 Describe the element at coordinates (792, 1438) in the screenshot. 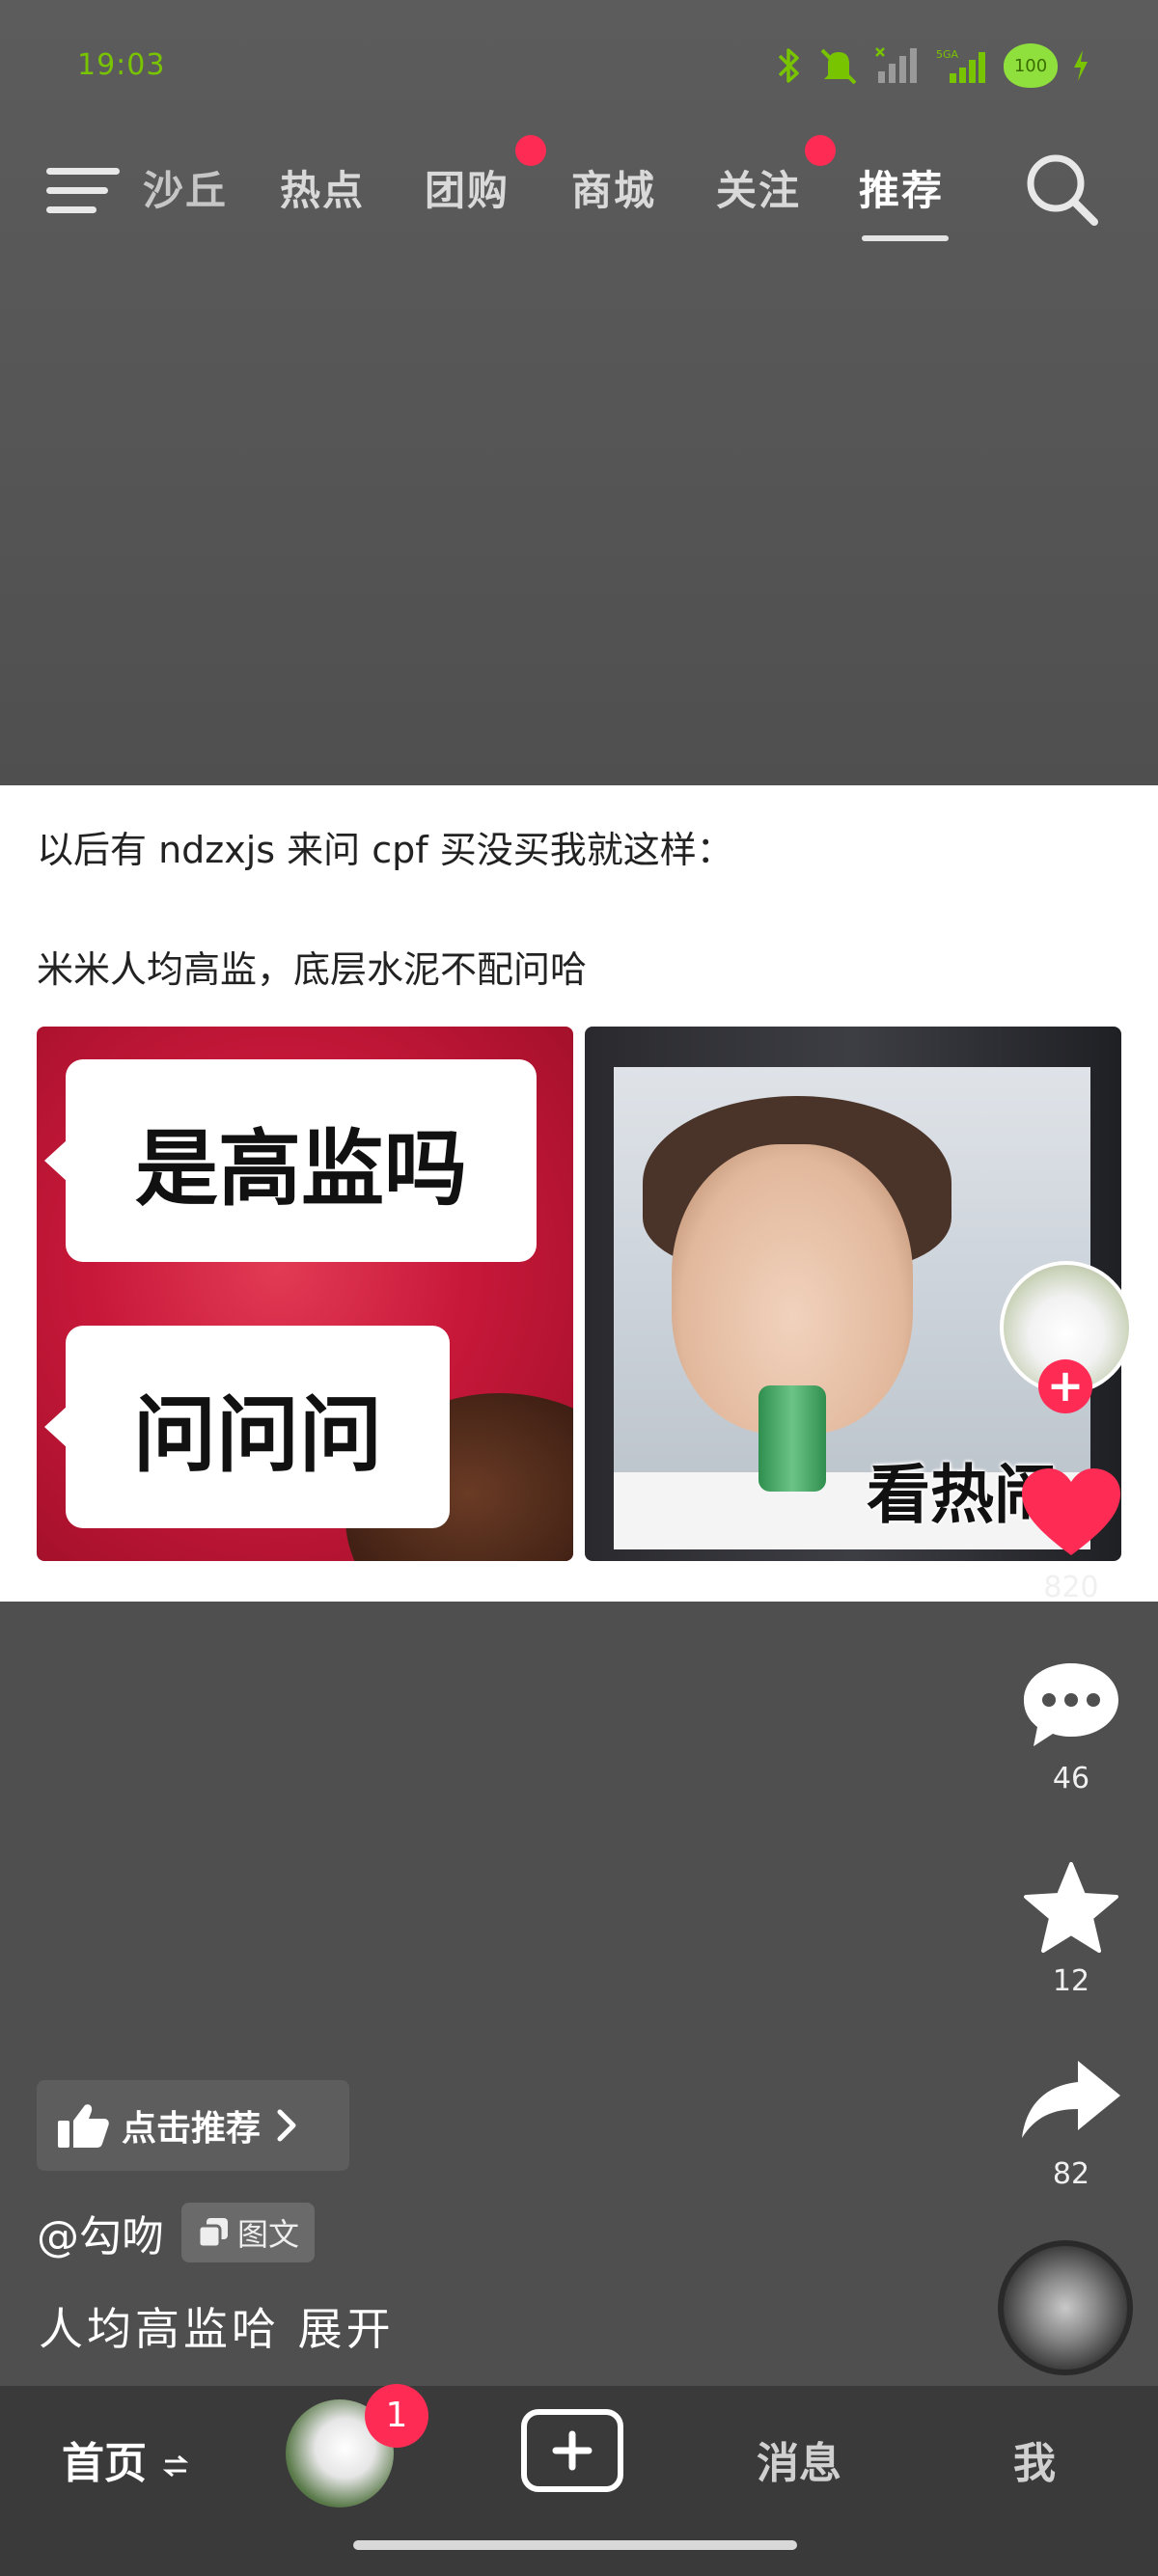

I see `drink-can` at that location.